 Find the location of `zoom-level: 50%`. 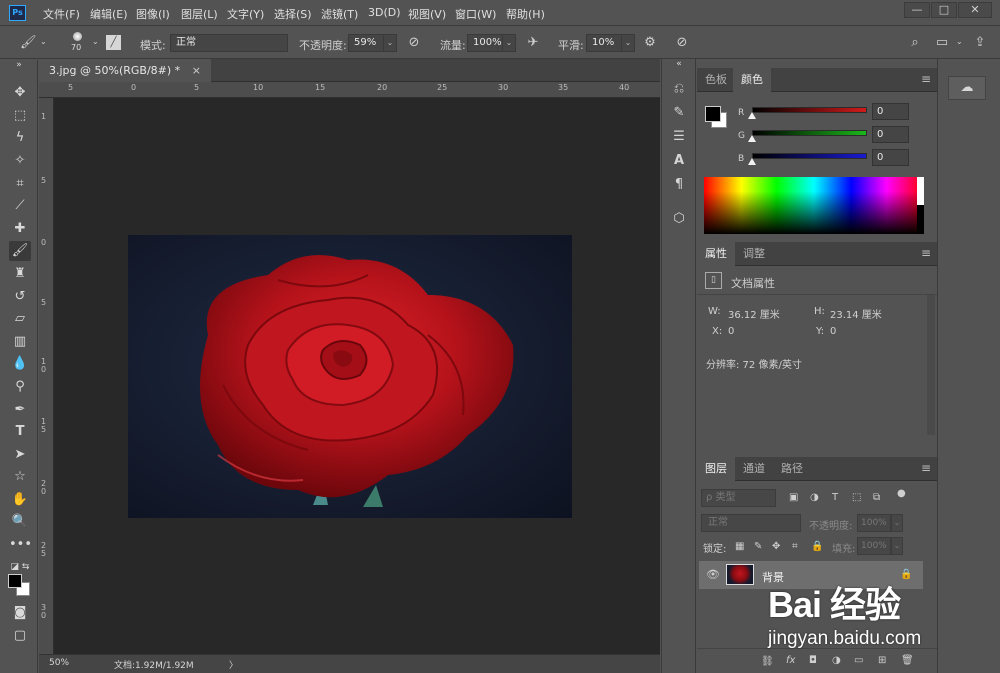

zoom-level: 50% is located at coordinates (59, 663).